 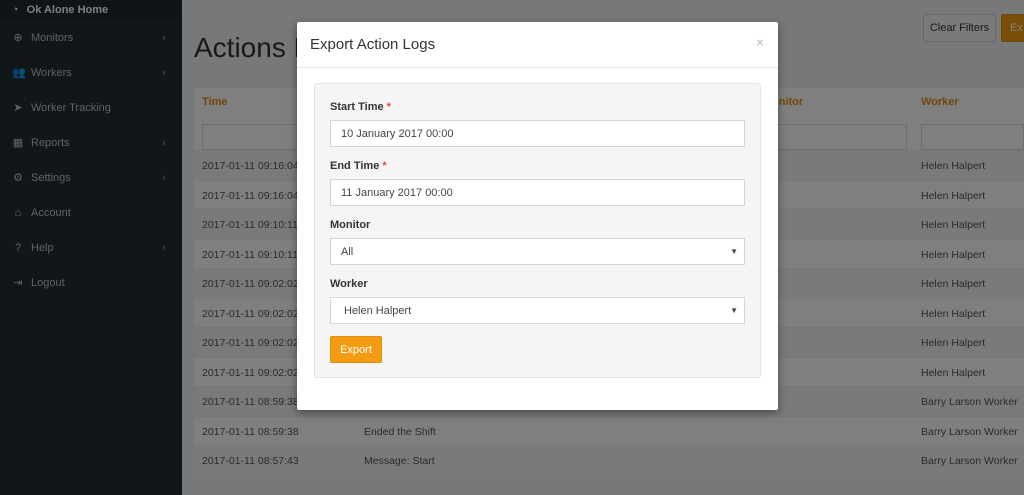 What do you see at coordinates (373, 44) in the screenshot?
I see `modal-title: Export Action Logs` at bounding box center [373, 44].